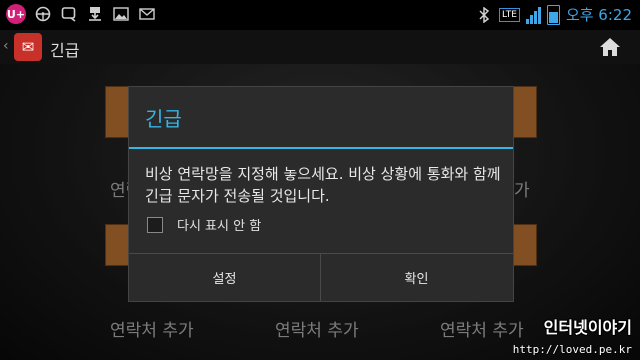 The height and width of the screenshot is (360, 640). I want to click on status-bar: U+ LTE 오후 6:22, so click(320, 15).